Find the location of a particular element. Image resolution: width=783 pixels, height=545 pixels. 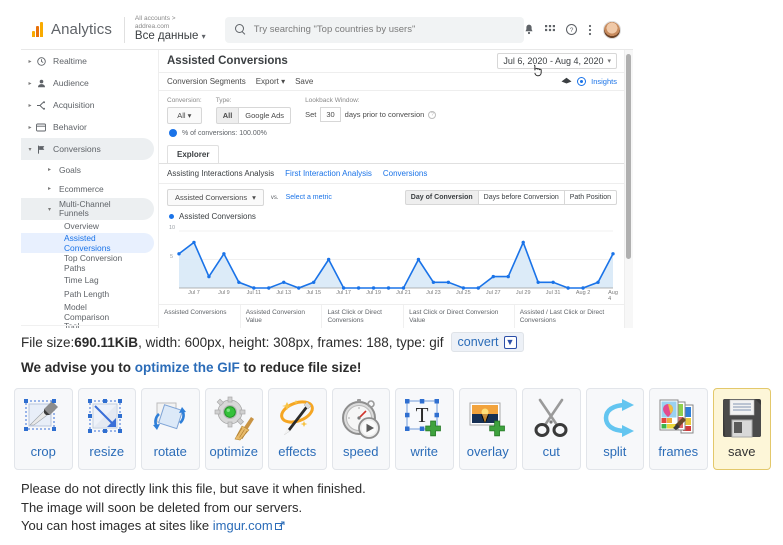

lookback-suffix: days prior to conversion is located at coordinates (384, 114).